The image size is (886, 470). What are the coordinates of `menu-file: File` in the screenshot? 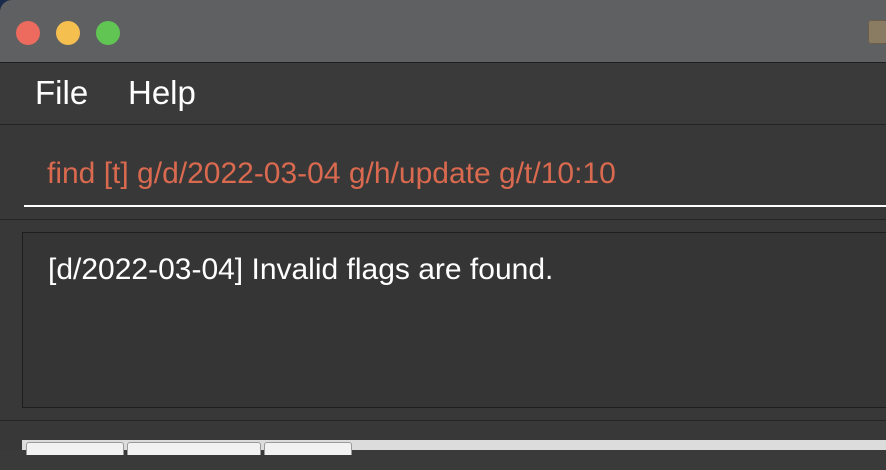 It's located at (61, 93).